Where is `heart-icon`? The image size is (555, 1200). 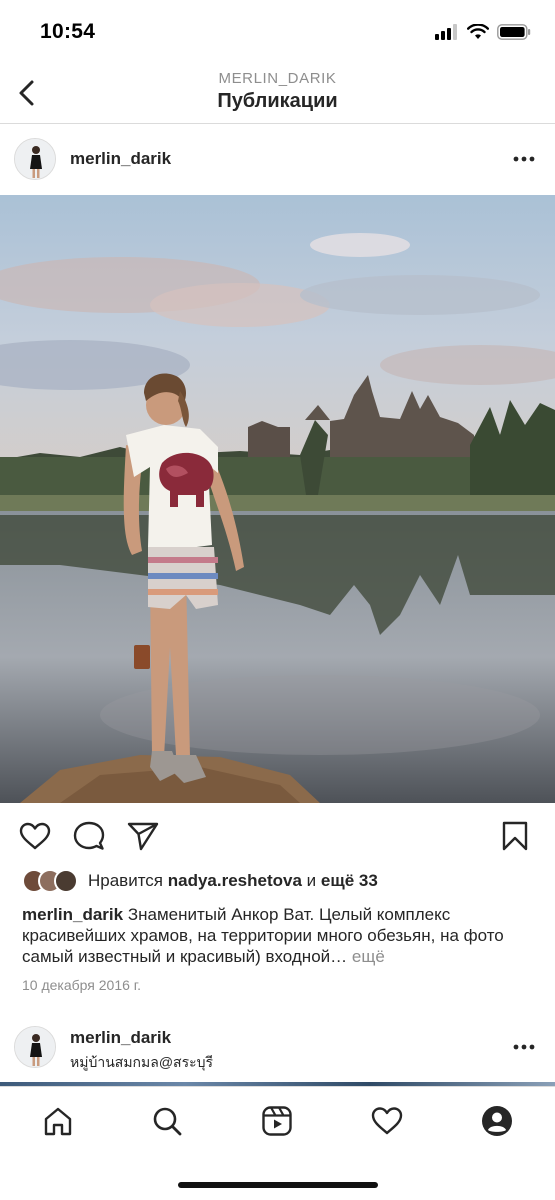
heart-icon is located at coordinates (35, 836).